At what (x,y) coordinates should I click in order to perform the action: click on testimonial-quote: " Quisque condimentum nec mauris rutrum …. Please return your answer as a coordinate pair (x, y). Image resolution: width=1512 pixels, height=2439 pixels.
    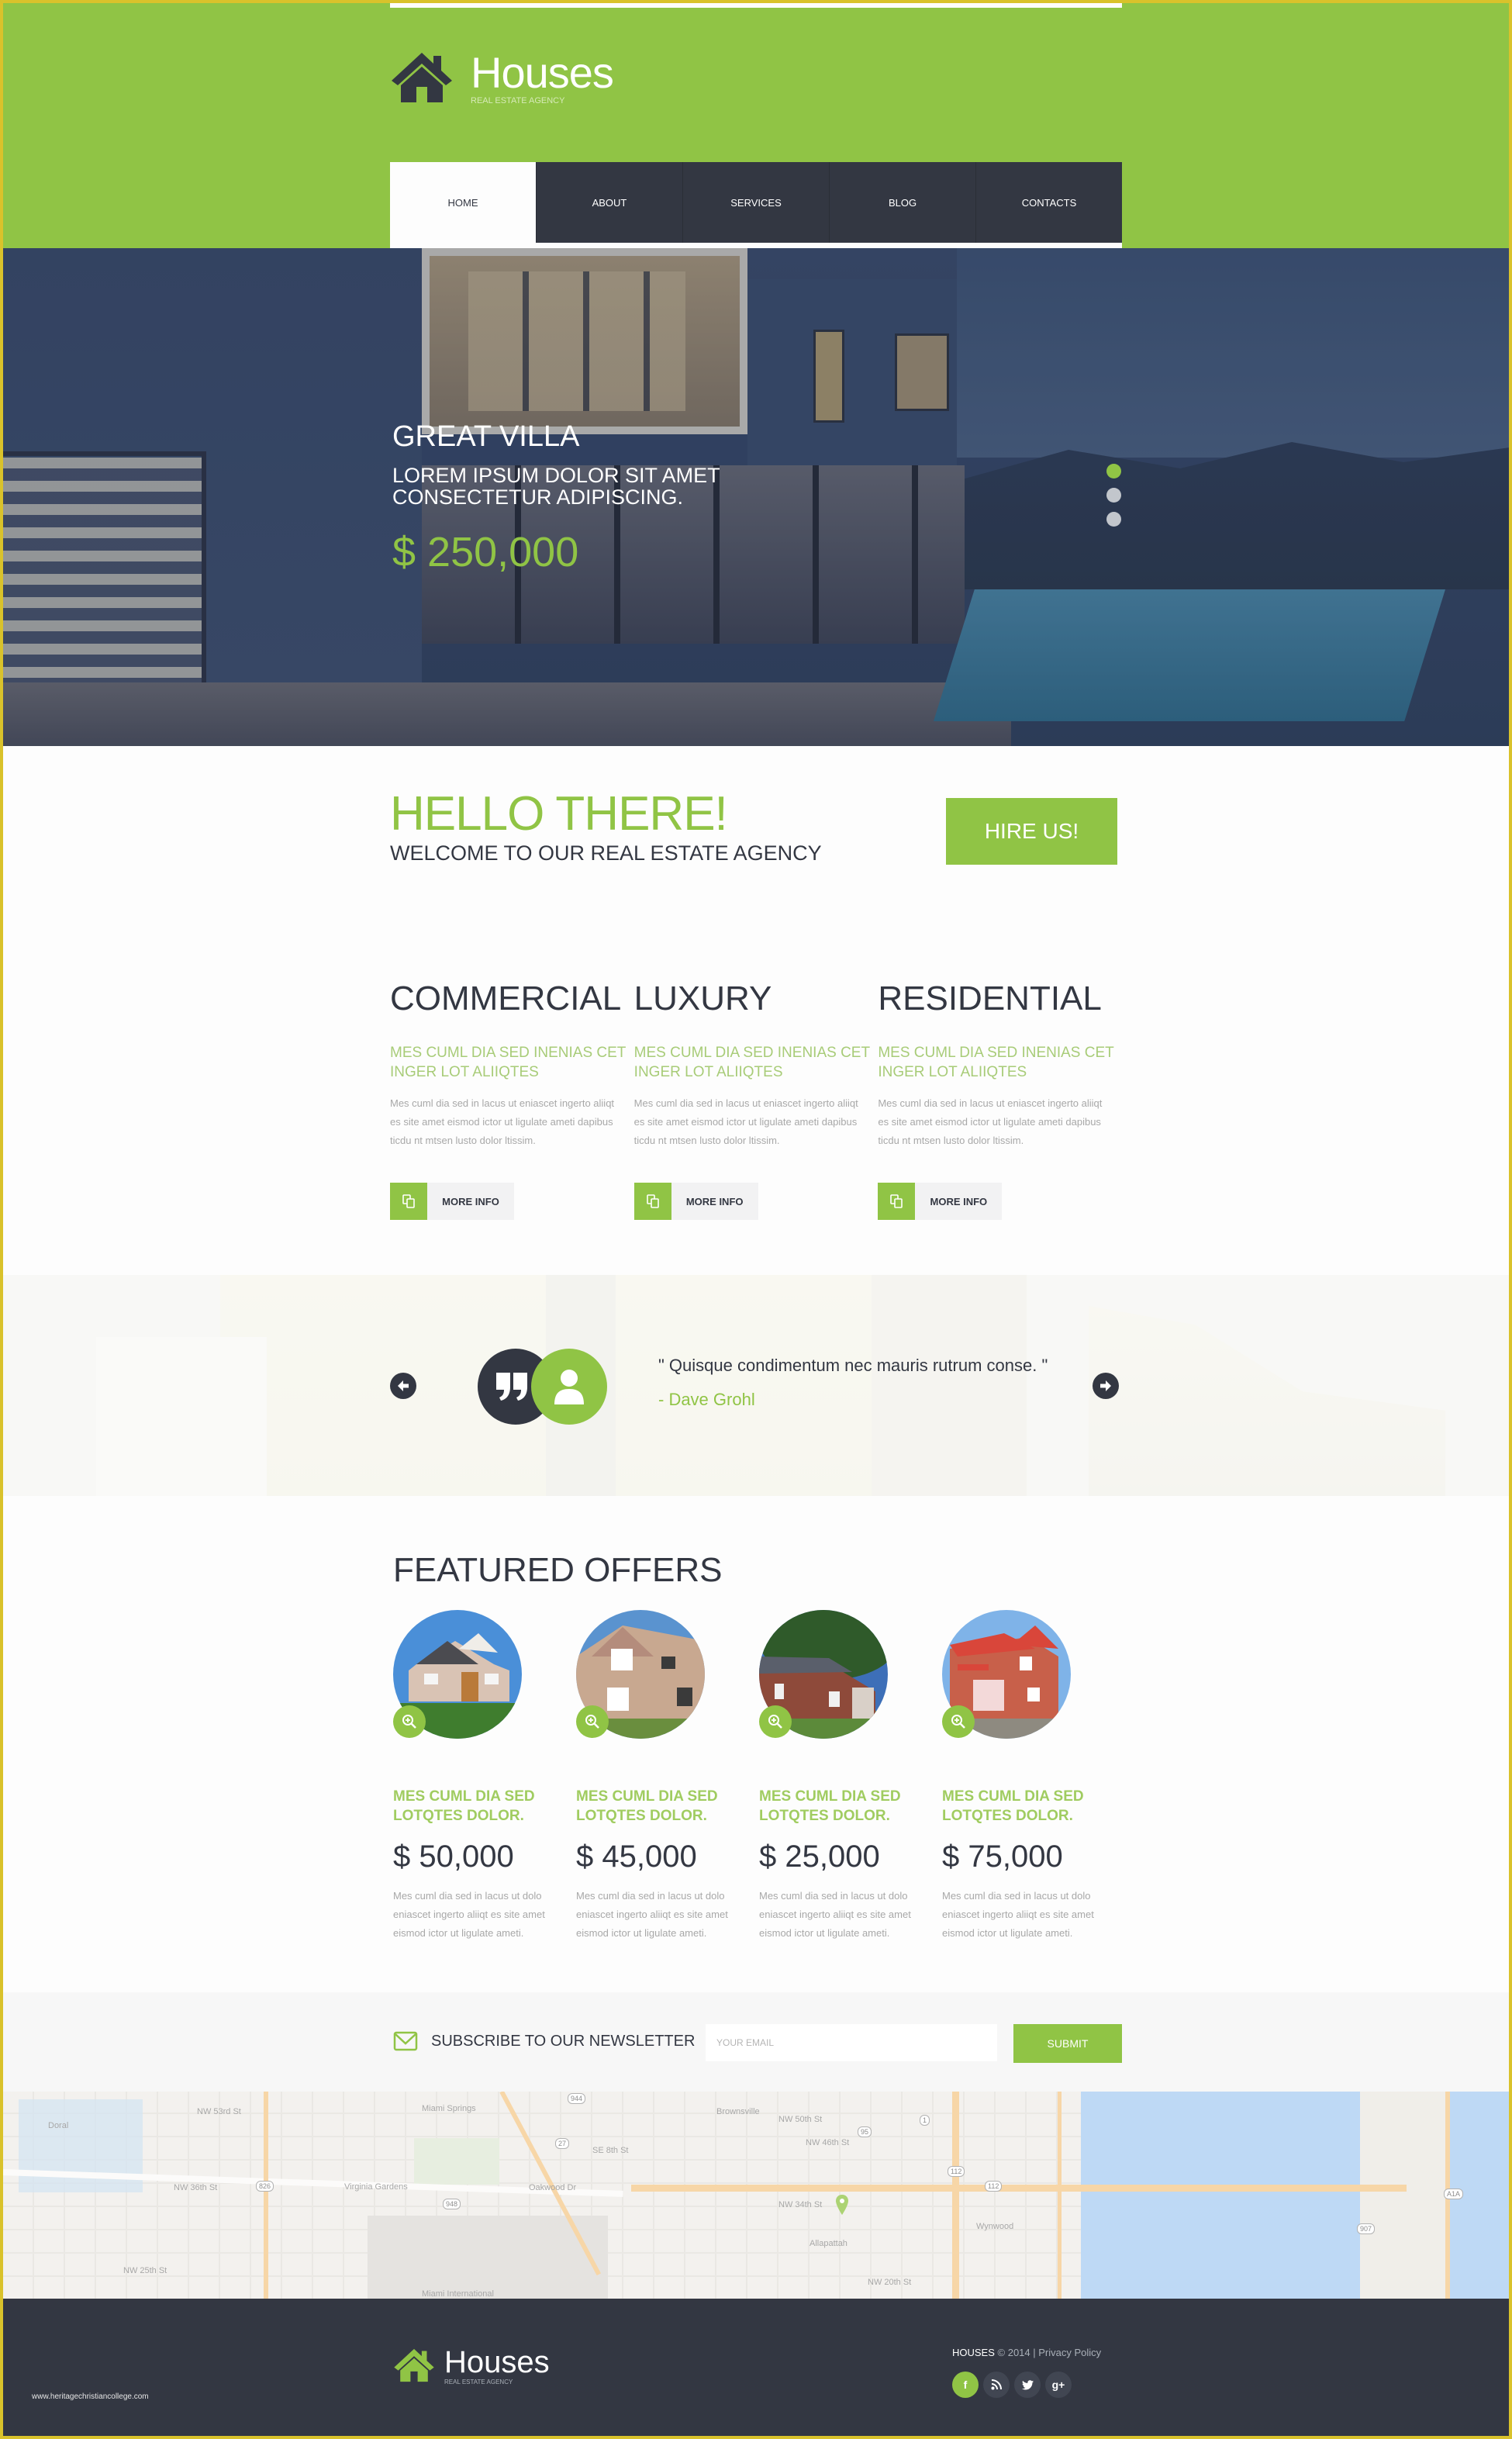
    Looking at the image, I should click on (853, 1365).